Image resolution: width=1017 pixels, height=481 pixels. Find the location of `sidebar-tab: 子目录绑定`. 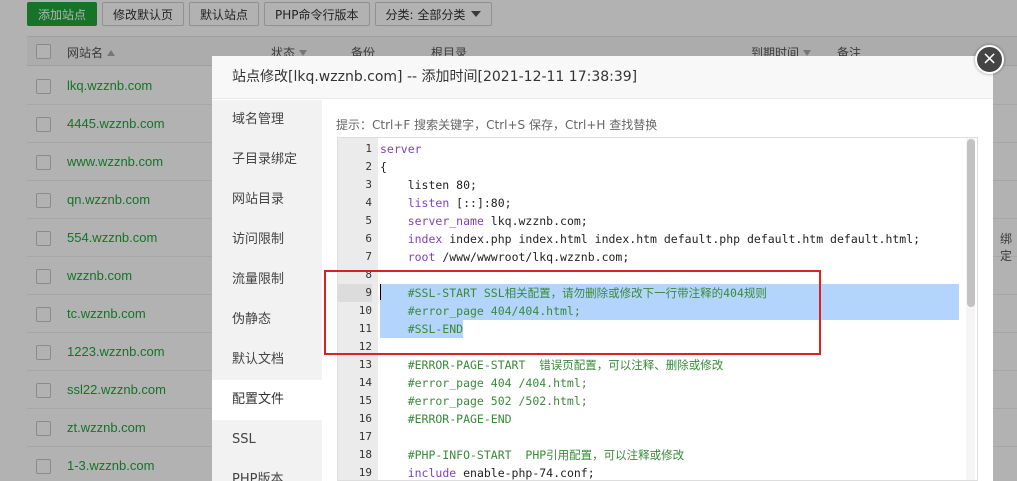

sidebar-tab: 子目录绑定 is located at coordinates (267, 160).